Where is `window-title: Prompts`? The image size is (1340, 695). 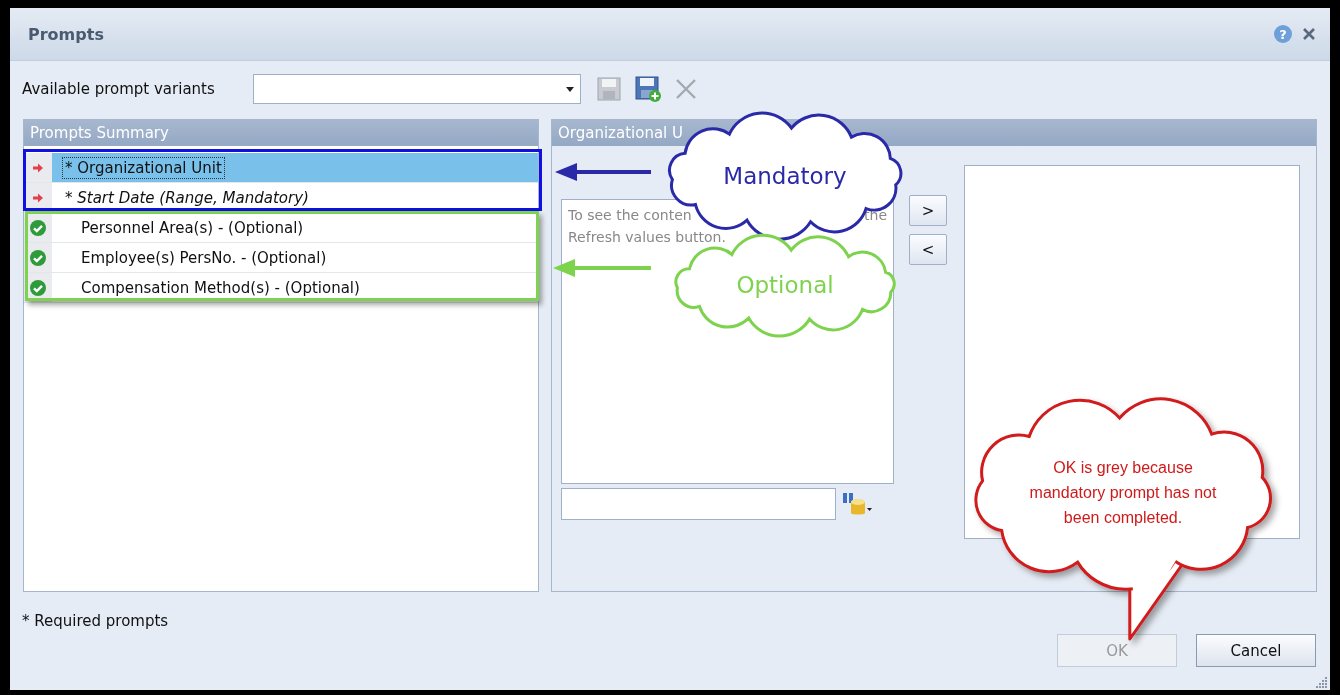
window-title: Prompts is located at coordinates (66, 34).